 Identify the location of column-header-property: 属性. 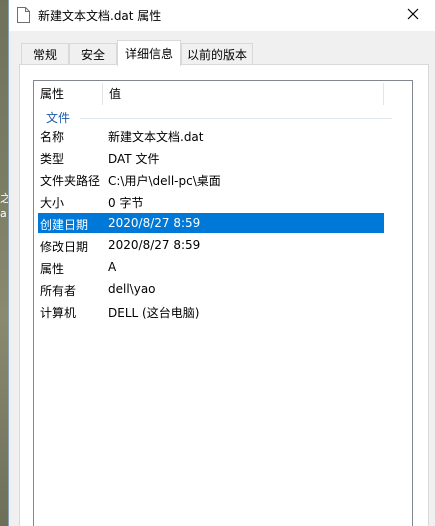
(68, 94).